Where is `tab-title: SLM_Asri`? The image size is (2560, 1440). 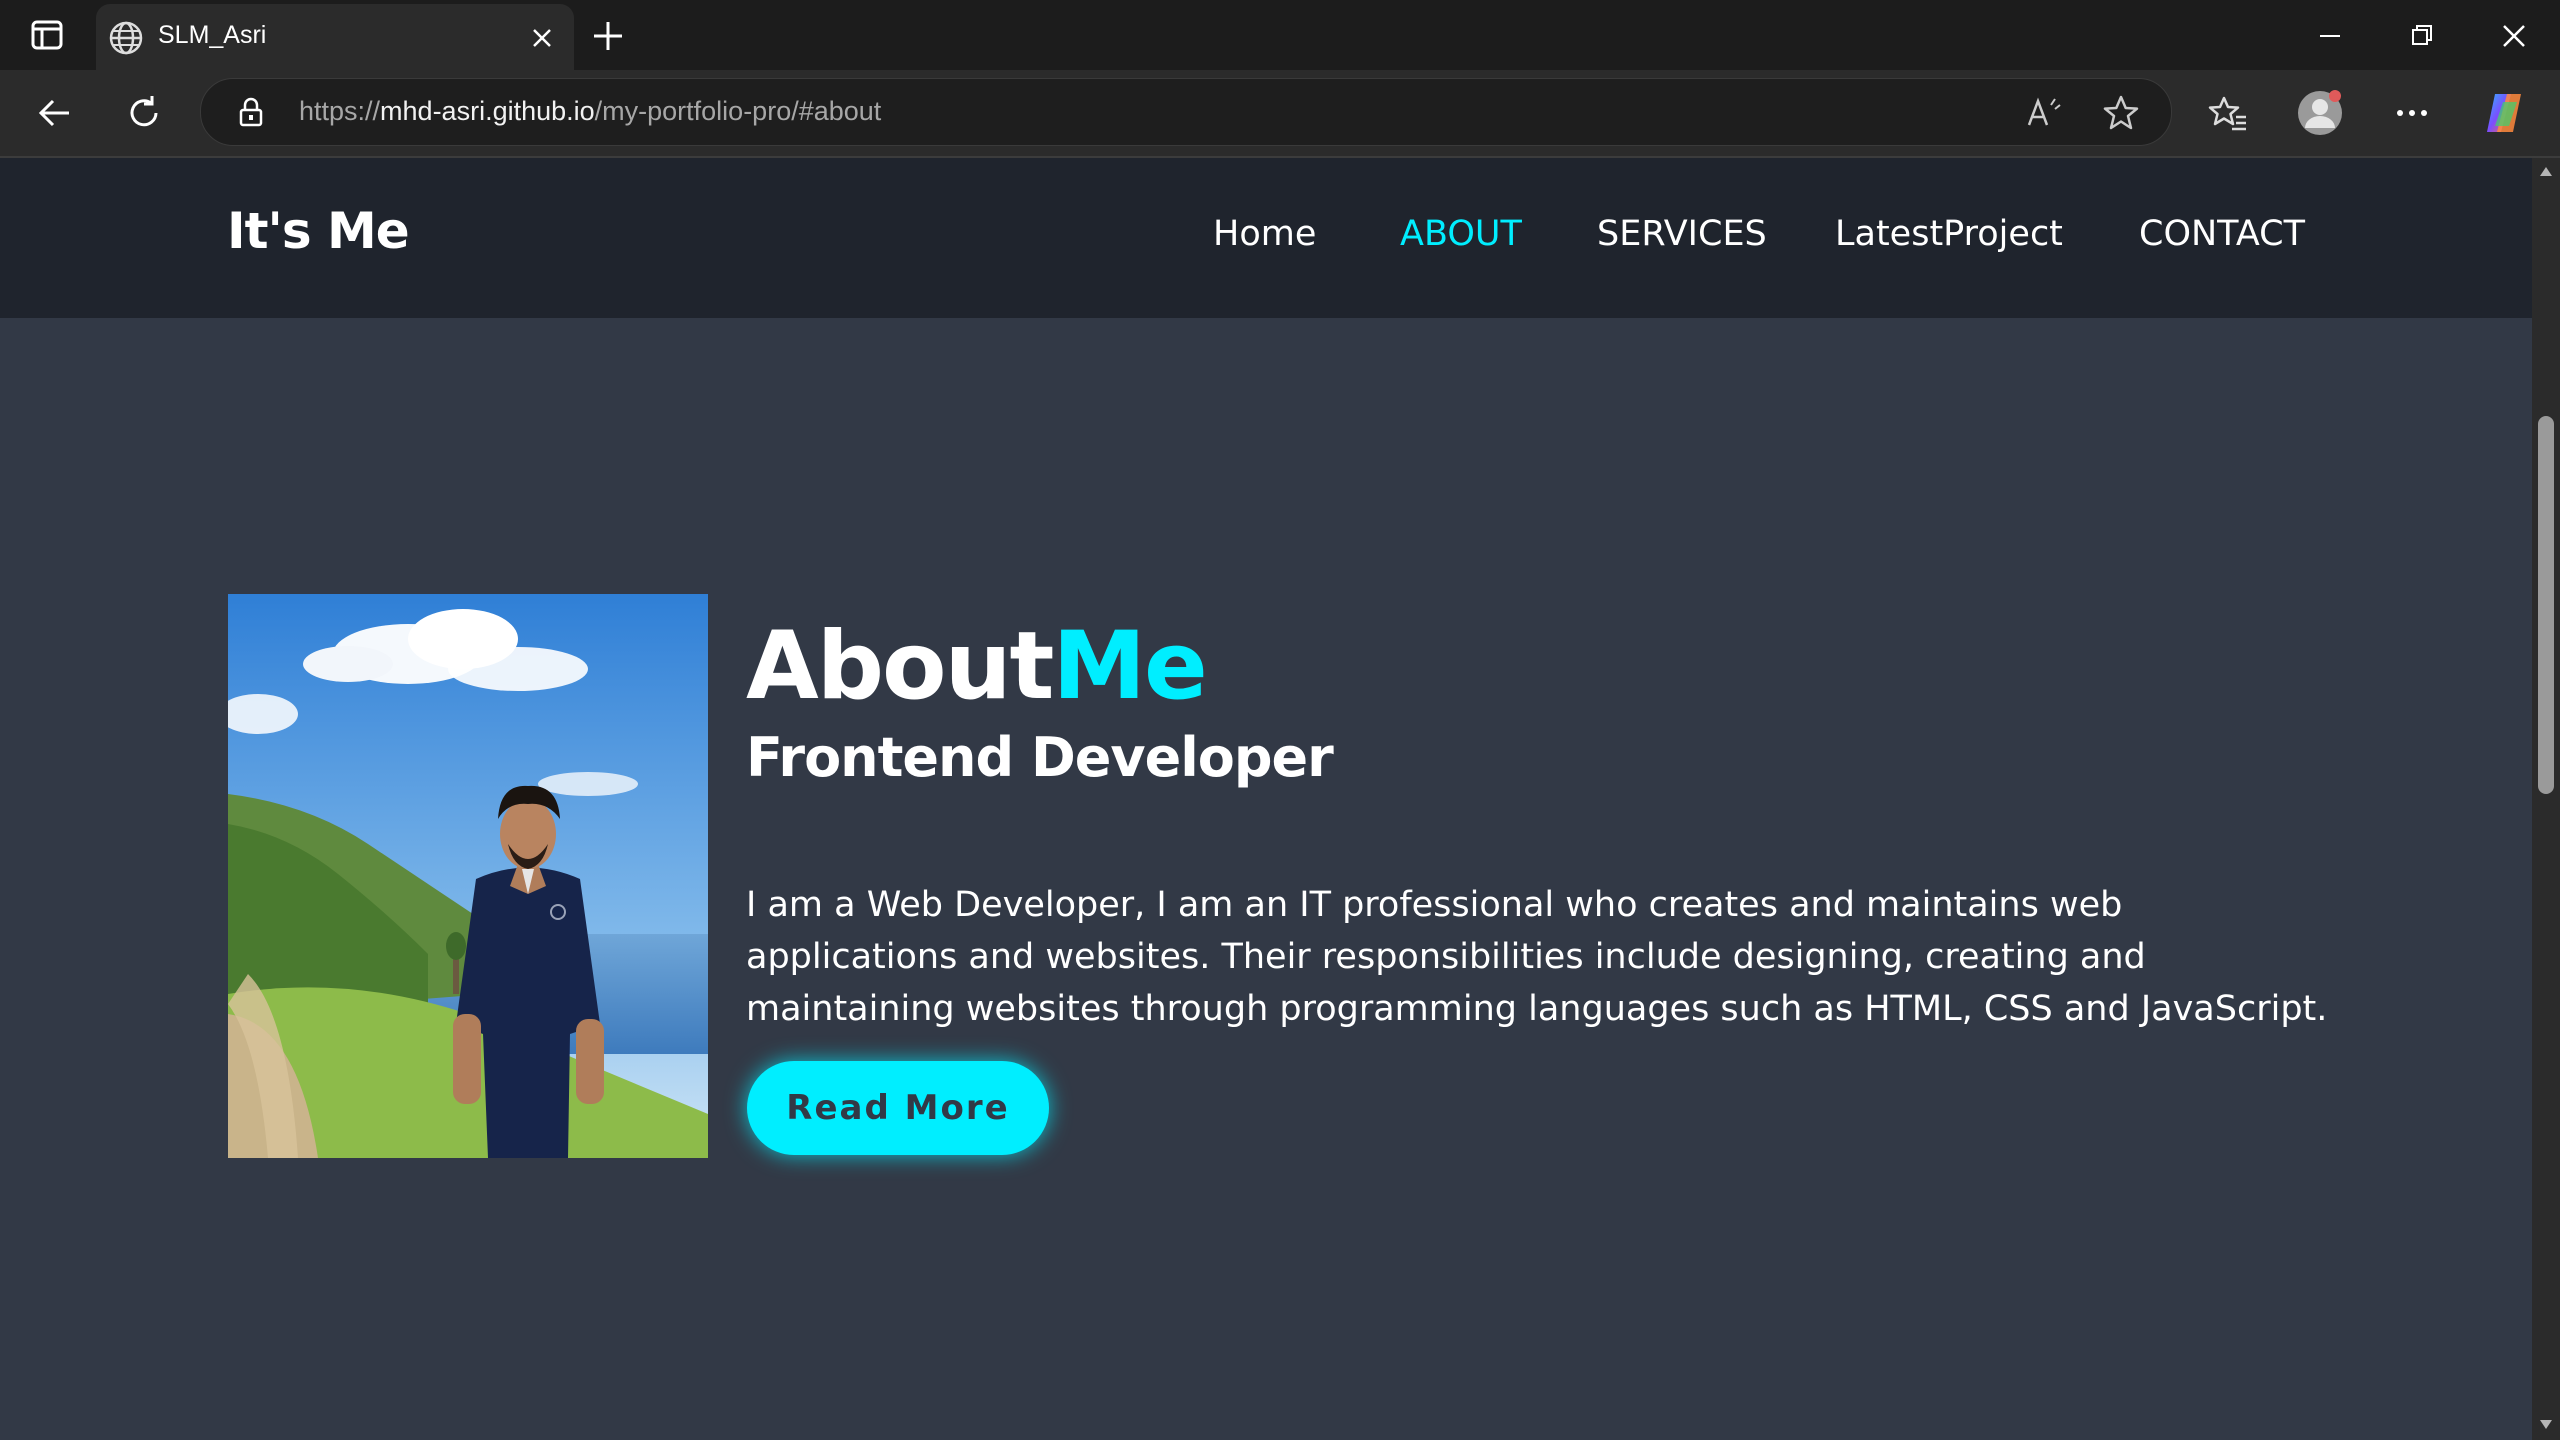
tab-title: SLM_Asri is located at coordinates (212, 35).